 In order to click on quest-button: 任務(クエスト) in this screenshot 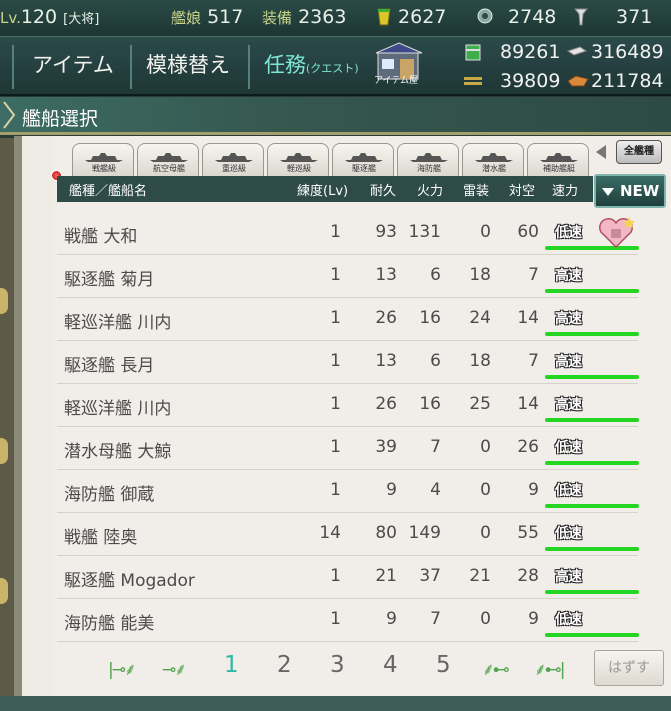, I will do `click(311, 64)`.